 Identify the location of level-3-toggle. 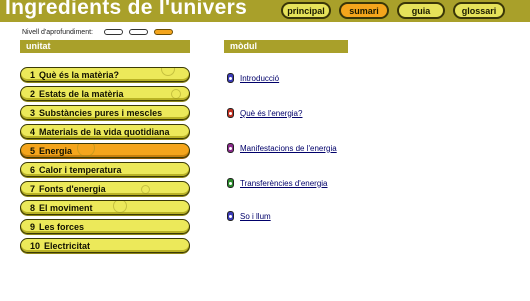
(163, 32).